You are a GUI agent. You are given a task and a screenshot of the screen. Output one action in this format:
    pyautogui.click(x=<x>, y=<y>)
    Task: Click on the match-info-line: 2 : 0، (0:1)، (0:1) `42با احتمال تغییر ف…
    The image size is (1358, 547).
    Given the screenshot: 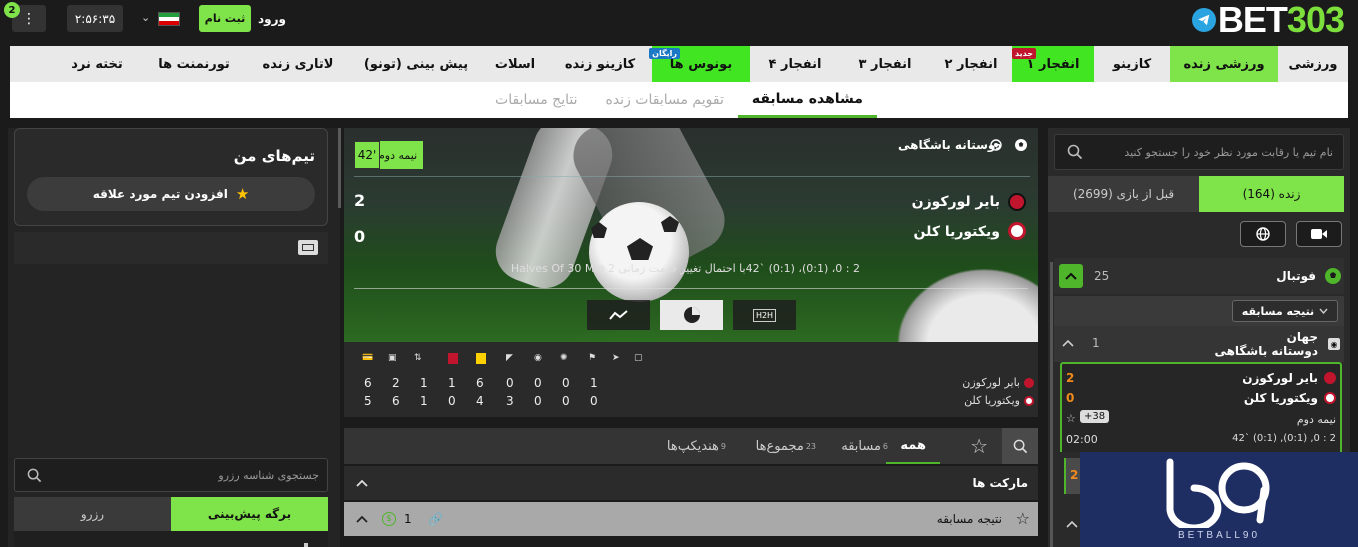 What is the action you would take?
    pyautogui.click(x=685, y=268)
    